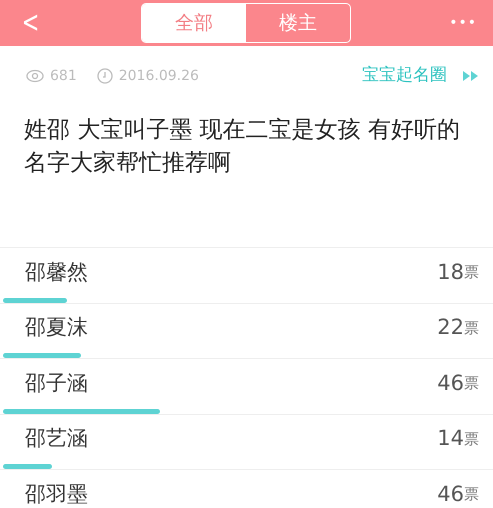  What do you see at coordinates (63, 76) in the screenshot?
I see `view-count: 681` at bounding box center [63, 76].